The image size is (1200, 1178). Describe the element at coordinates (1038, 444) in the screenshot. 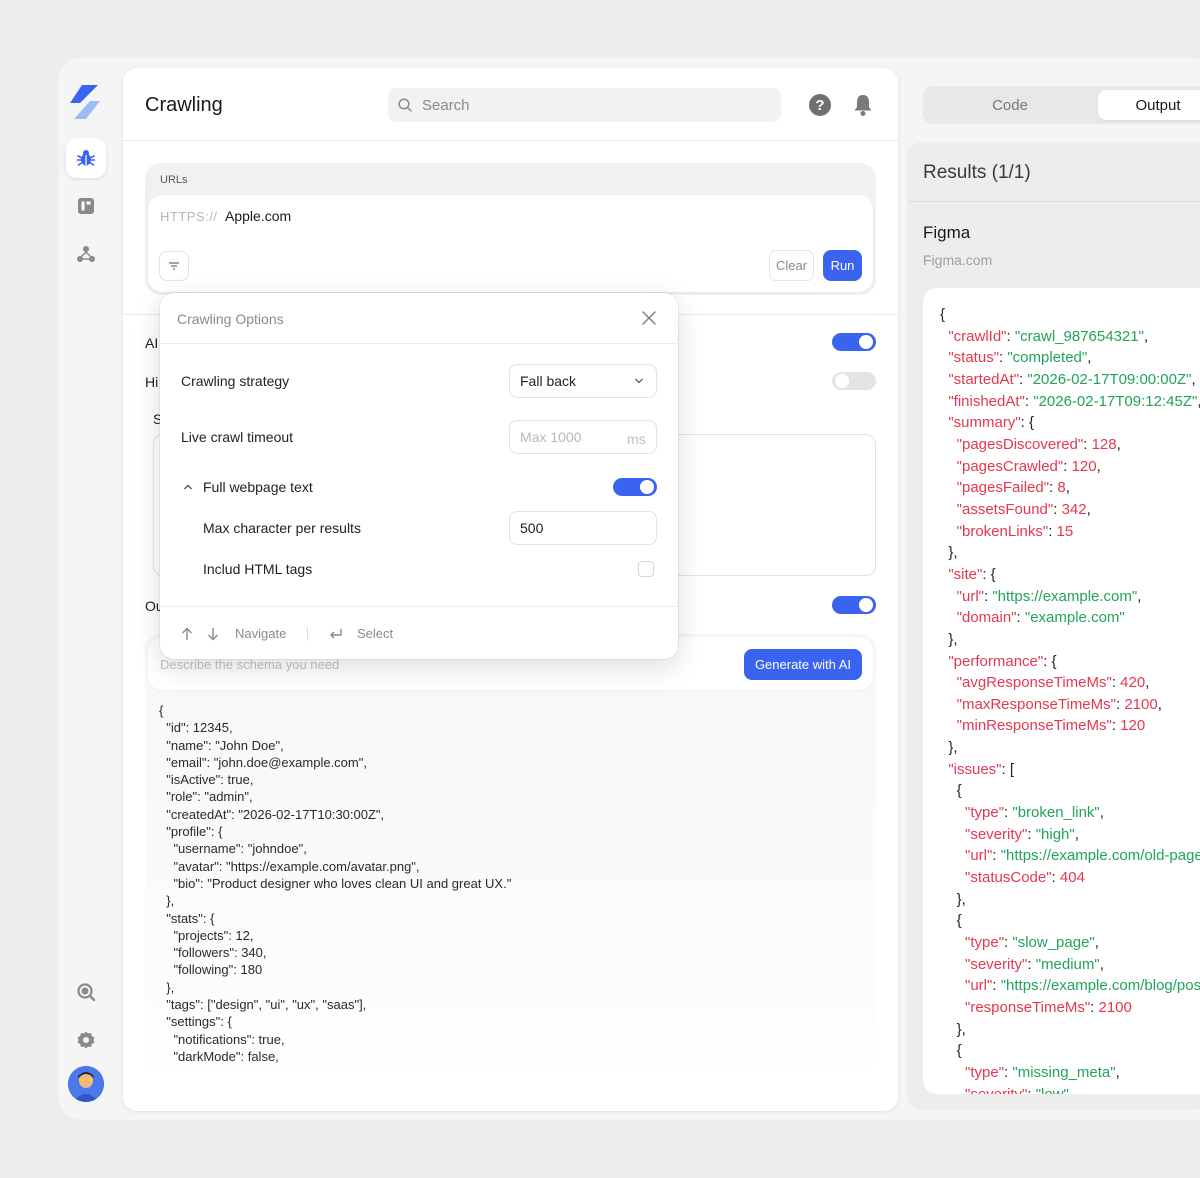

I see `json-line: "pagesDiscovered": 128,` at that location.